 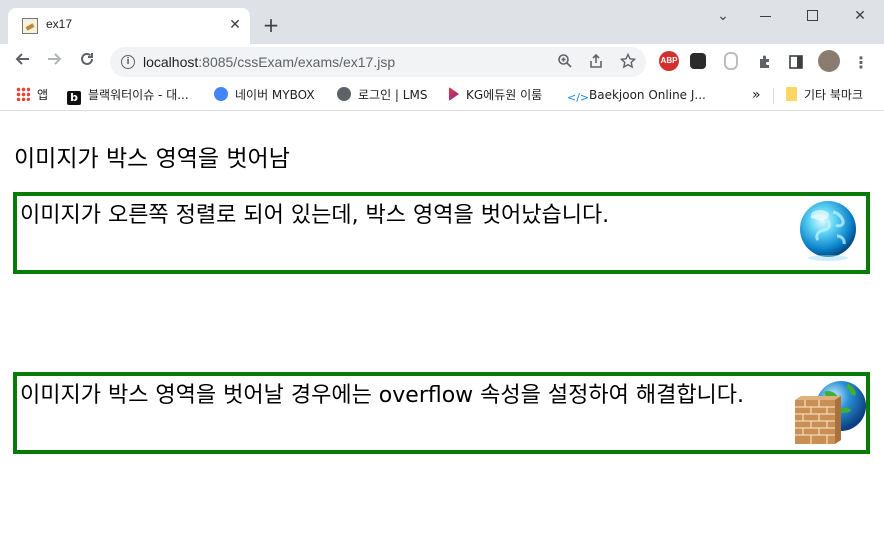 What do you see at coordinates (59, 24) in the screenshot?
I see `tab-title: ex17` at bounding box center [59, 24].